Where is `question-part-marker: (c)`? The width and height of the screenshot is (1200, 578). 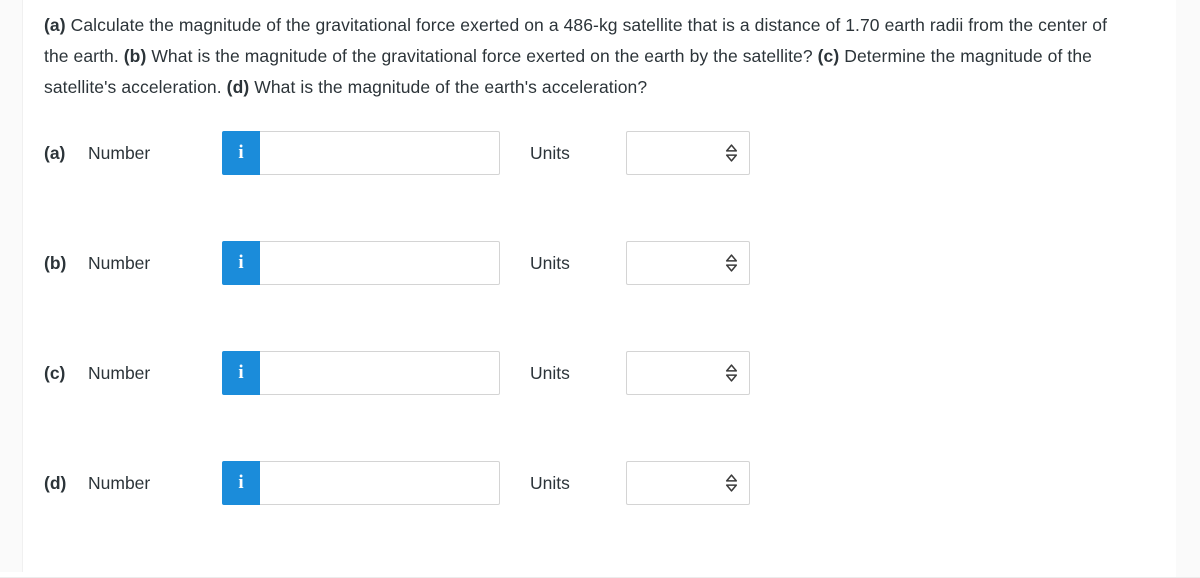 question-part-marker: (c) is located at coordinates (828, 56).